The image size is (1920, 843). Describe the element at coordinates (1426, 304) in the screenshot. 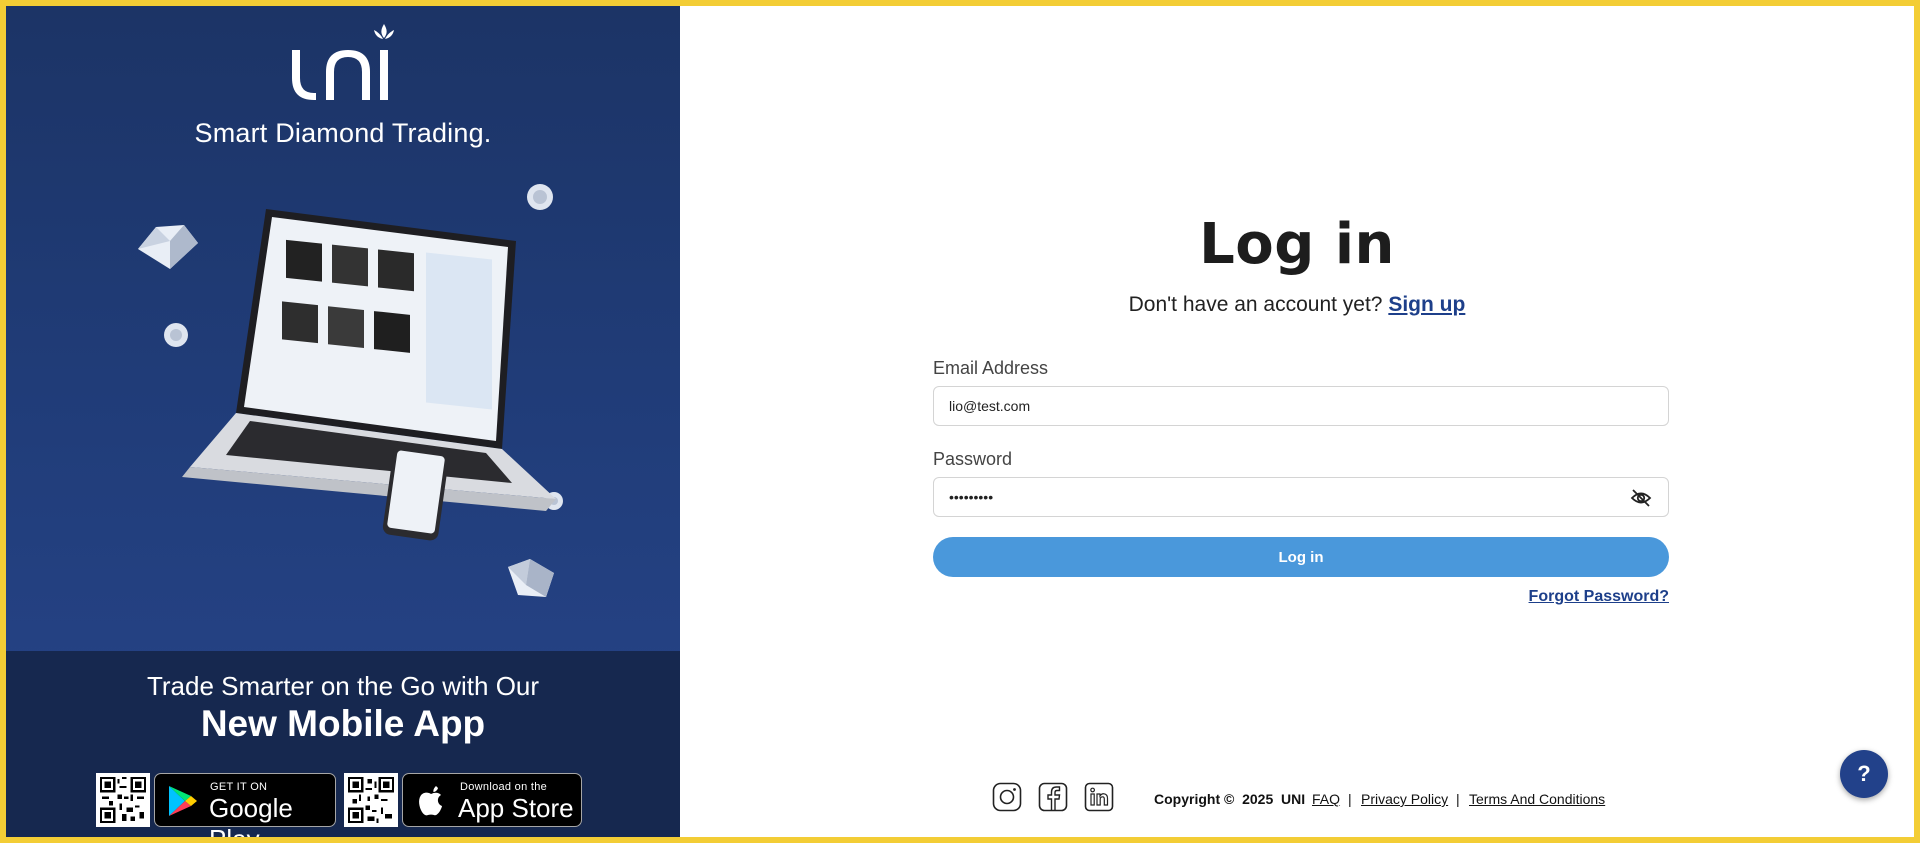

I see `signup-link: Sign up` at that location.